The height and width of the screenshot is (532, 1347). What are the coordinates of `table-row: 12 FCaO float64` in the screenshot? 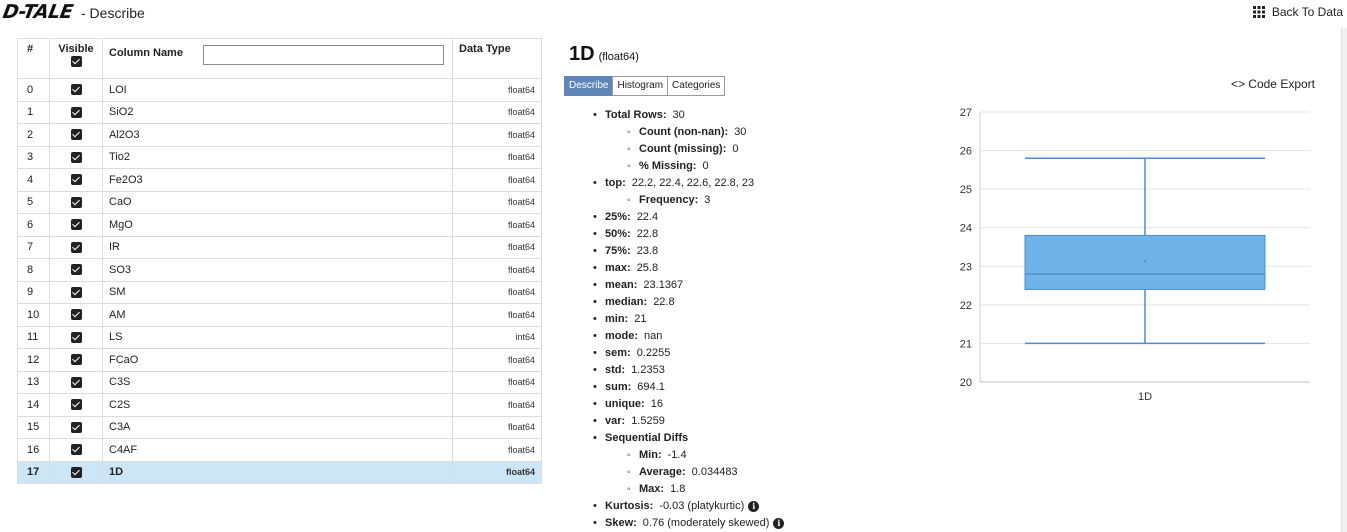 It's located at (279, 360).